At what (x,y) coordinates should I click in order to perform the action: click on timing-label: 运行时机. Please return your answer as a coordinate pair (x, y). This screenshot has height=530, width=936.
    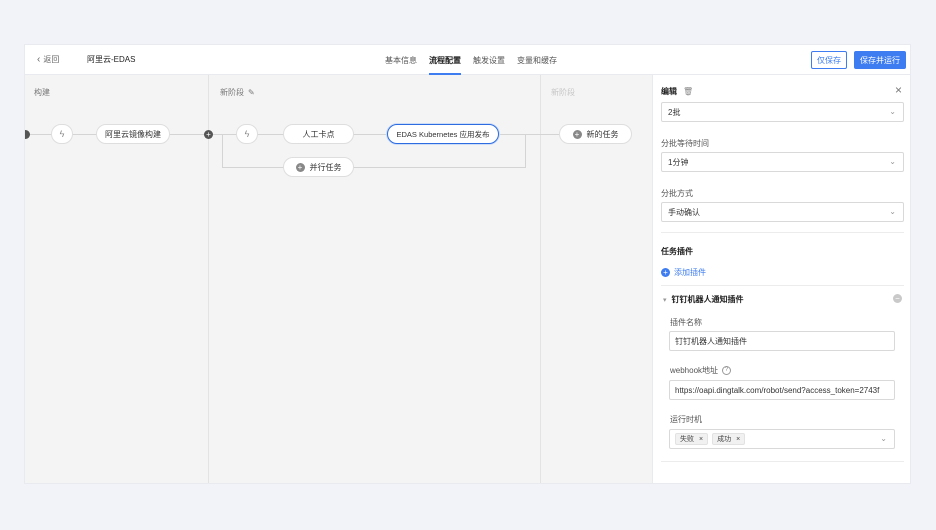
    Looking at the image, I should click on (686, 419).